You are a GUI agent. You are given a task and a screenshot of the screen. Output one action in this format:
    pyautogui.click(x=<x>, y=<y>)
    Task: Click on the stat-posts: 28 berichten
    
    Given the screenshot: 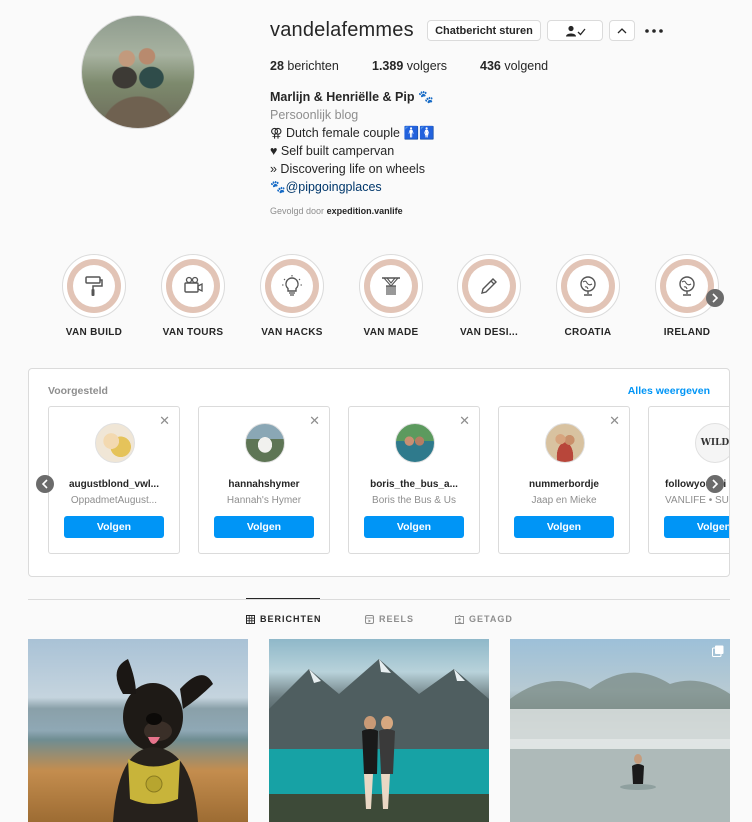 What is the action you would take?
    pyautogui.click(x=304, y=66)
    